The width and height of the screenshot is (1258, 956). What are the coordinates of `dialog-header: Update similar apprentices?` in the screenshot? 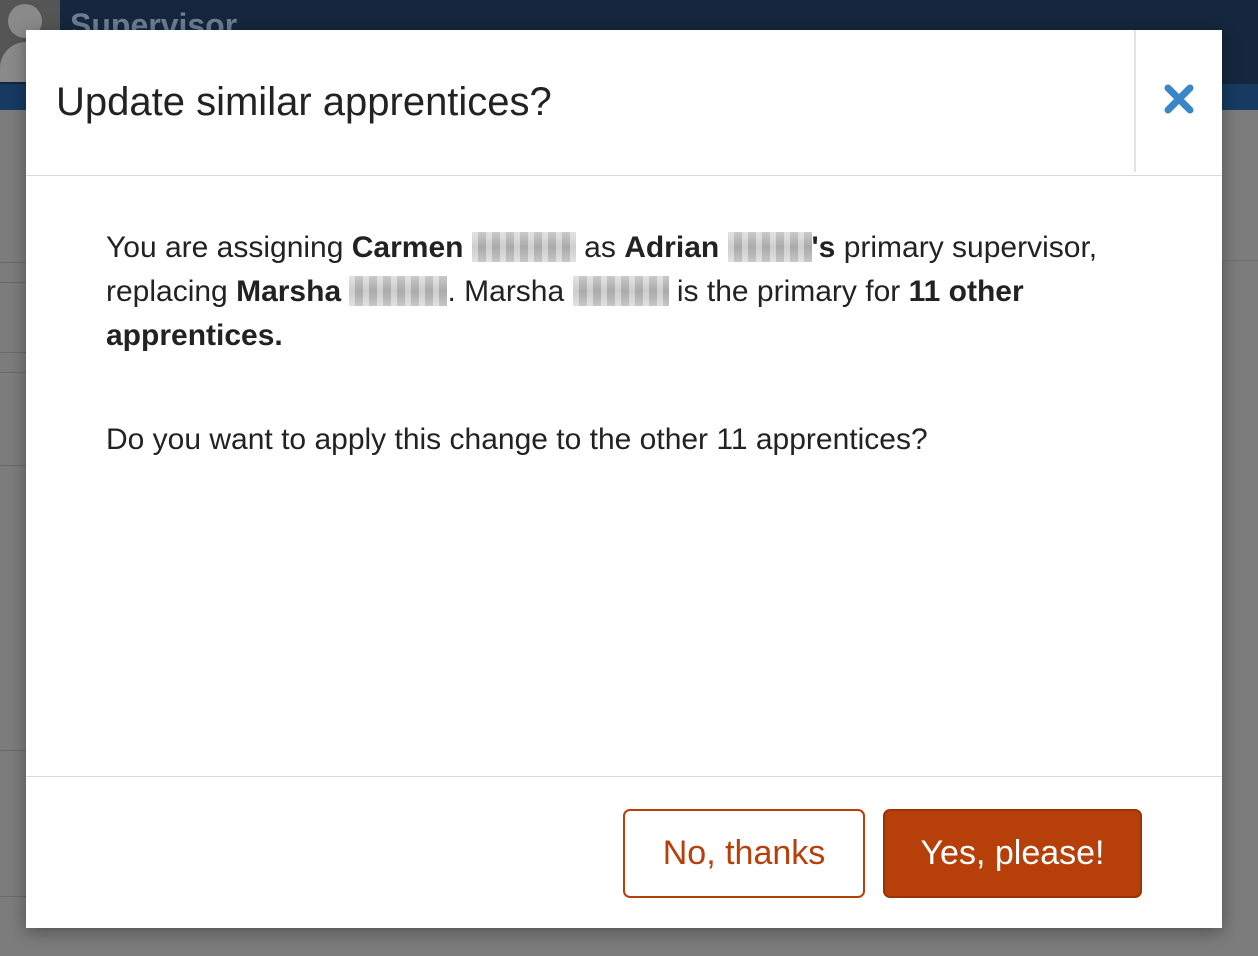 It's located at (624, 103).